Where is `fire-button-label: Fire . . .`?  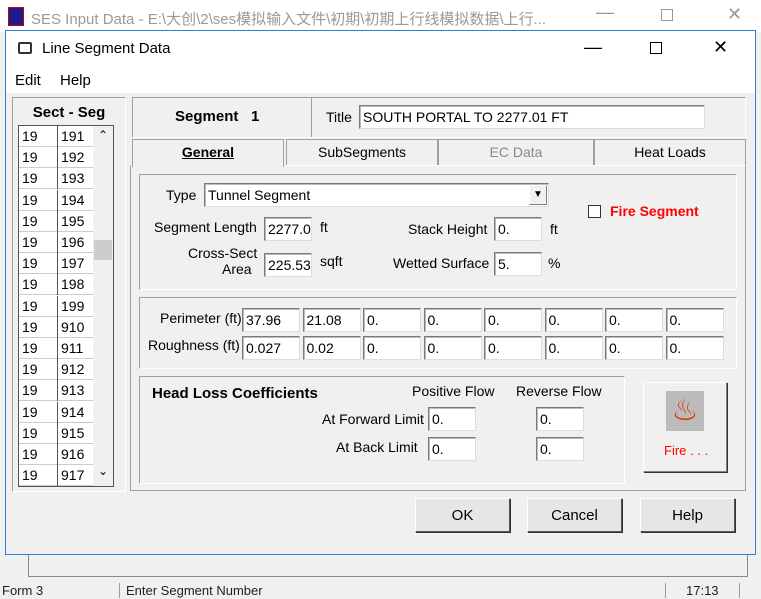 fire-button-label: Fire . . . is located at coordinates (686, 450).